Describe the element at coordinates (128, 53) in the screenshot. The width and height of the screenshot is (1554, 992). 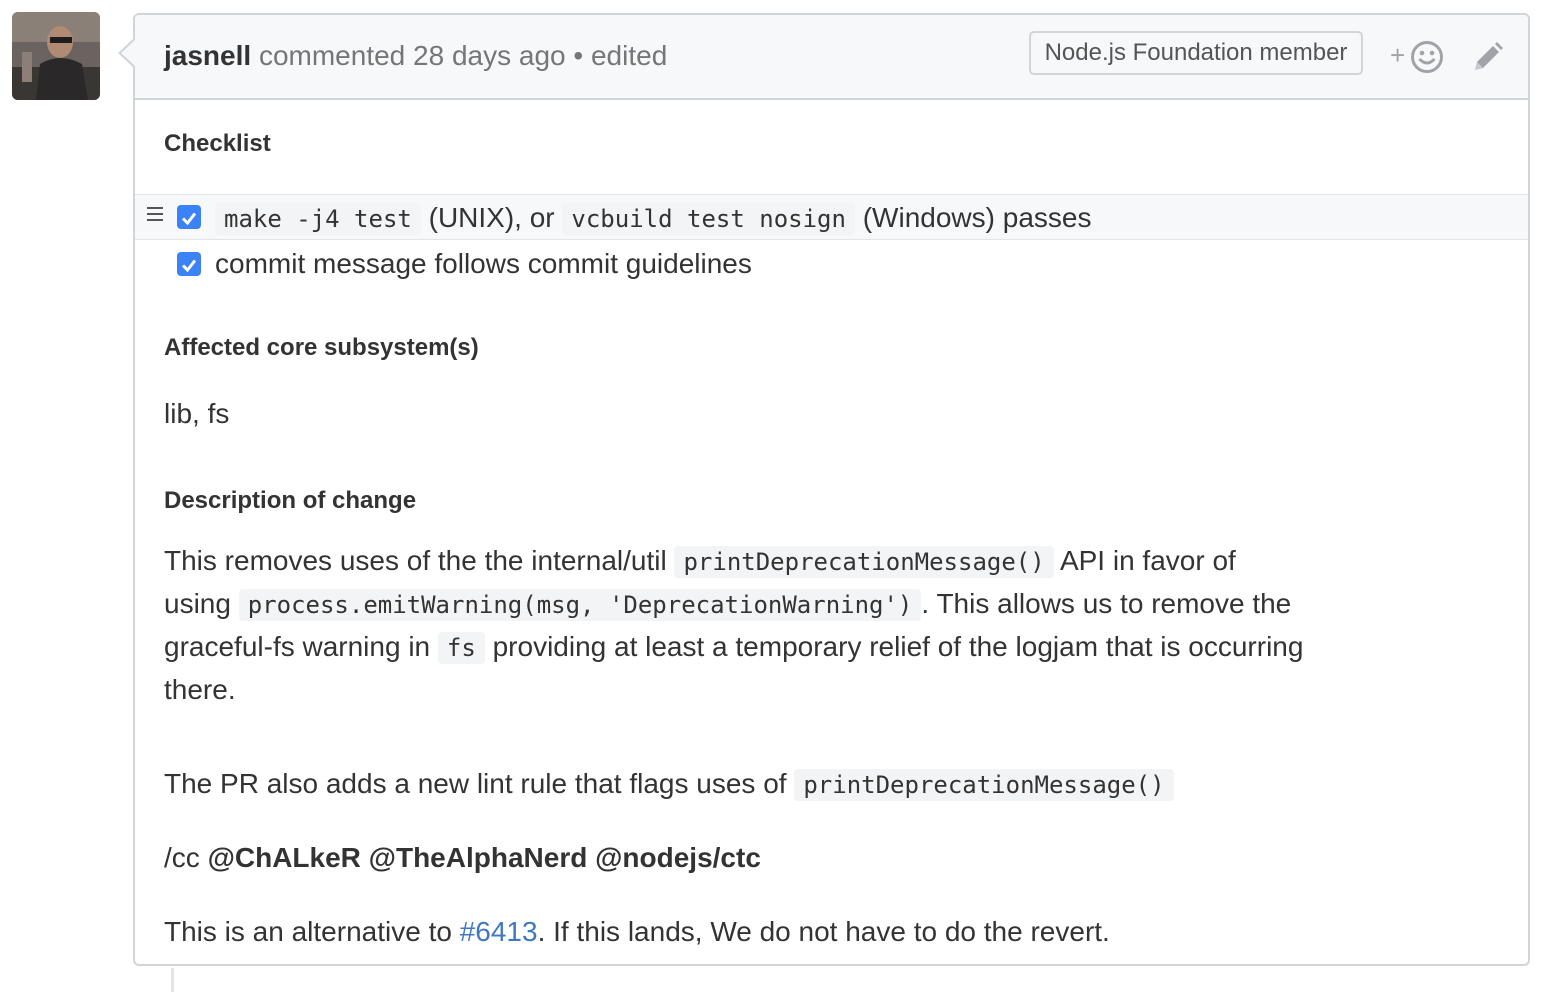
I see `comment-pointer-fill` at that location.